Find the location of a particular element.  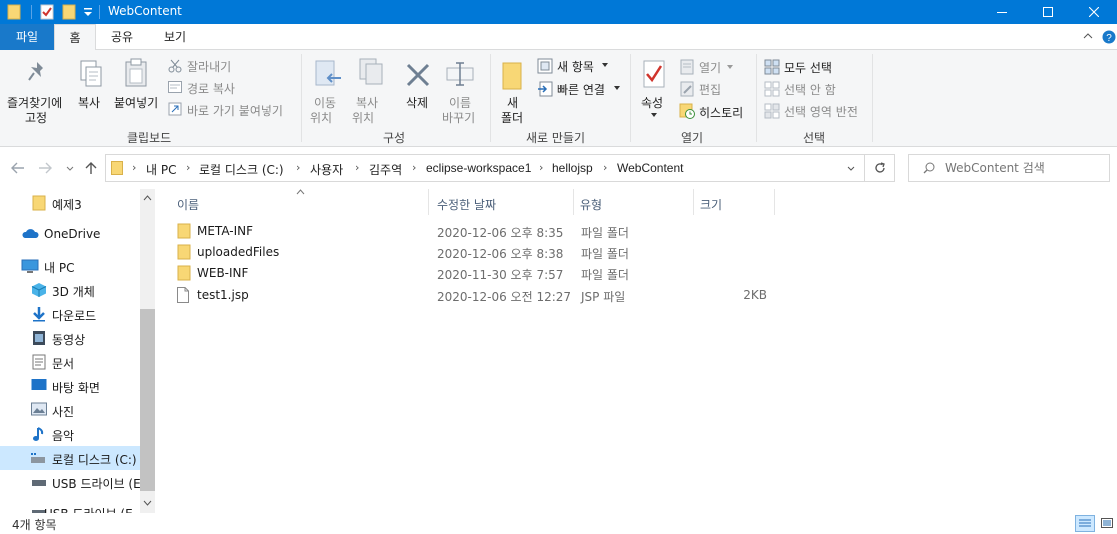

column-header-name: 이름 is located at coordinates (188, 204).